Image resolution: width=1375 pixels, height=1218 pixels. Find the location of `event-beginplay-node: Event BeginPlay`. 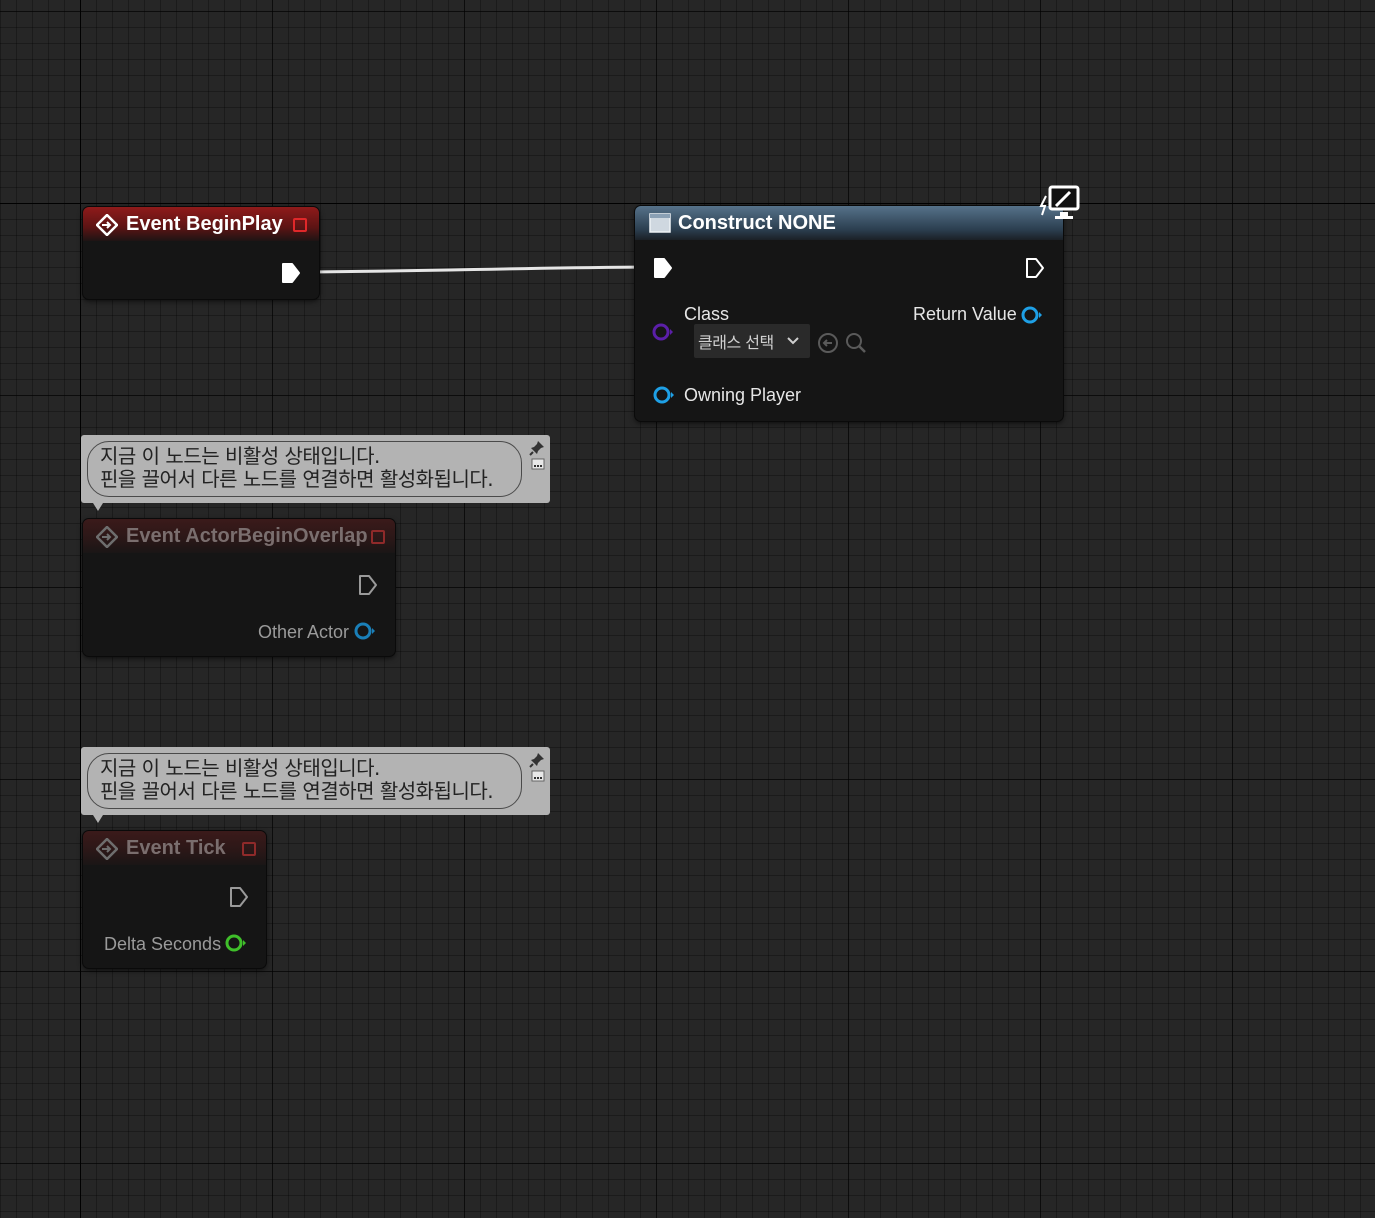

event-beginplay-node: Event BeginPlay is located at coordinates (201, 253).